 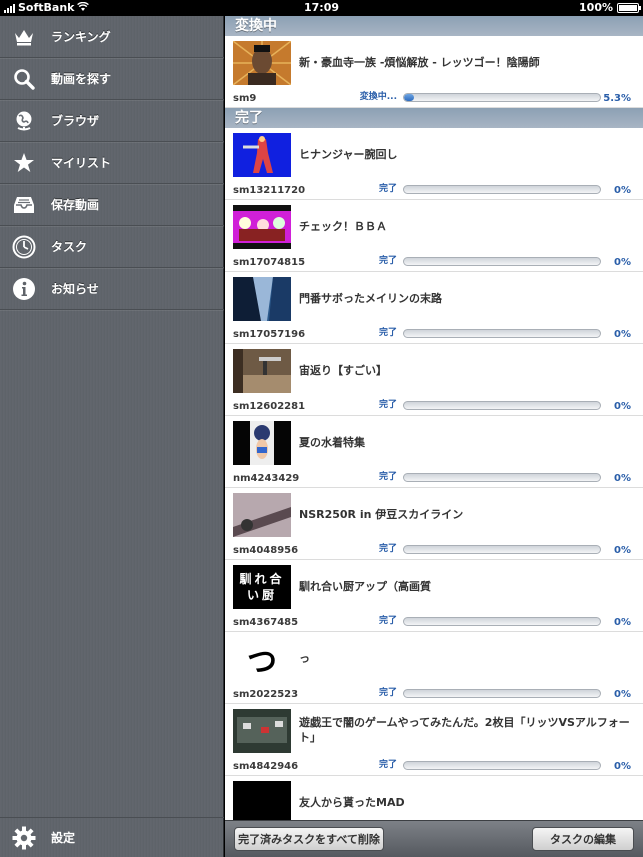 I want to click on sidebar-item-mylist: マイリスト, so click(x=112, y=163).